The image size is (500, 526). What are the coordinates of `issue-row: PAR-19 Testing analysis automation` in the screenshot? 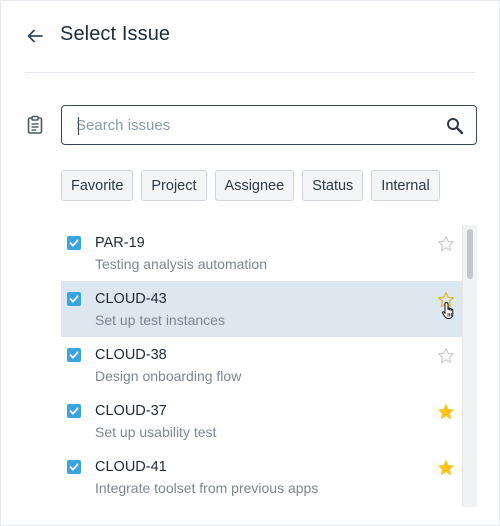 It's located at (261, 253).